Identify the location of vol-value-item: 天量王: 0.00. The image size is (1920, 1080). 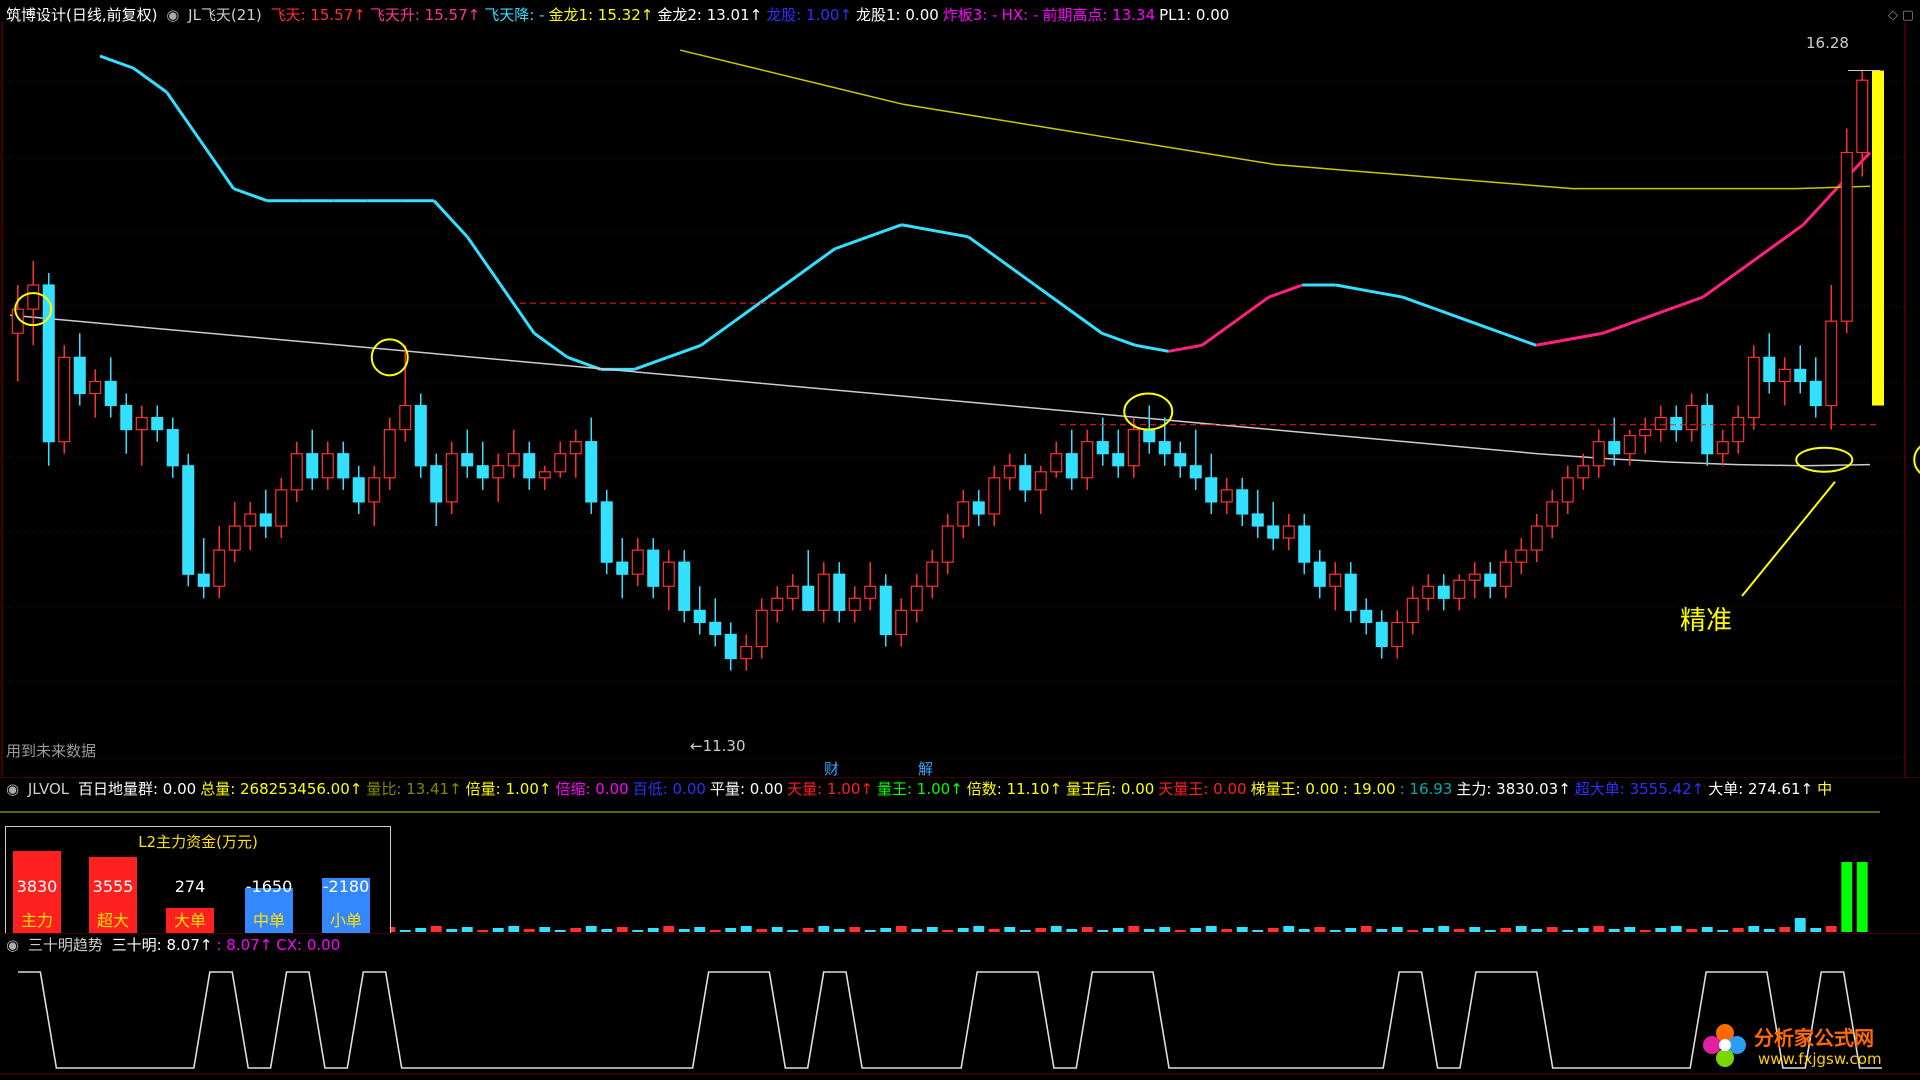
(1202, 789).